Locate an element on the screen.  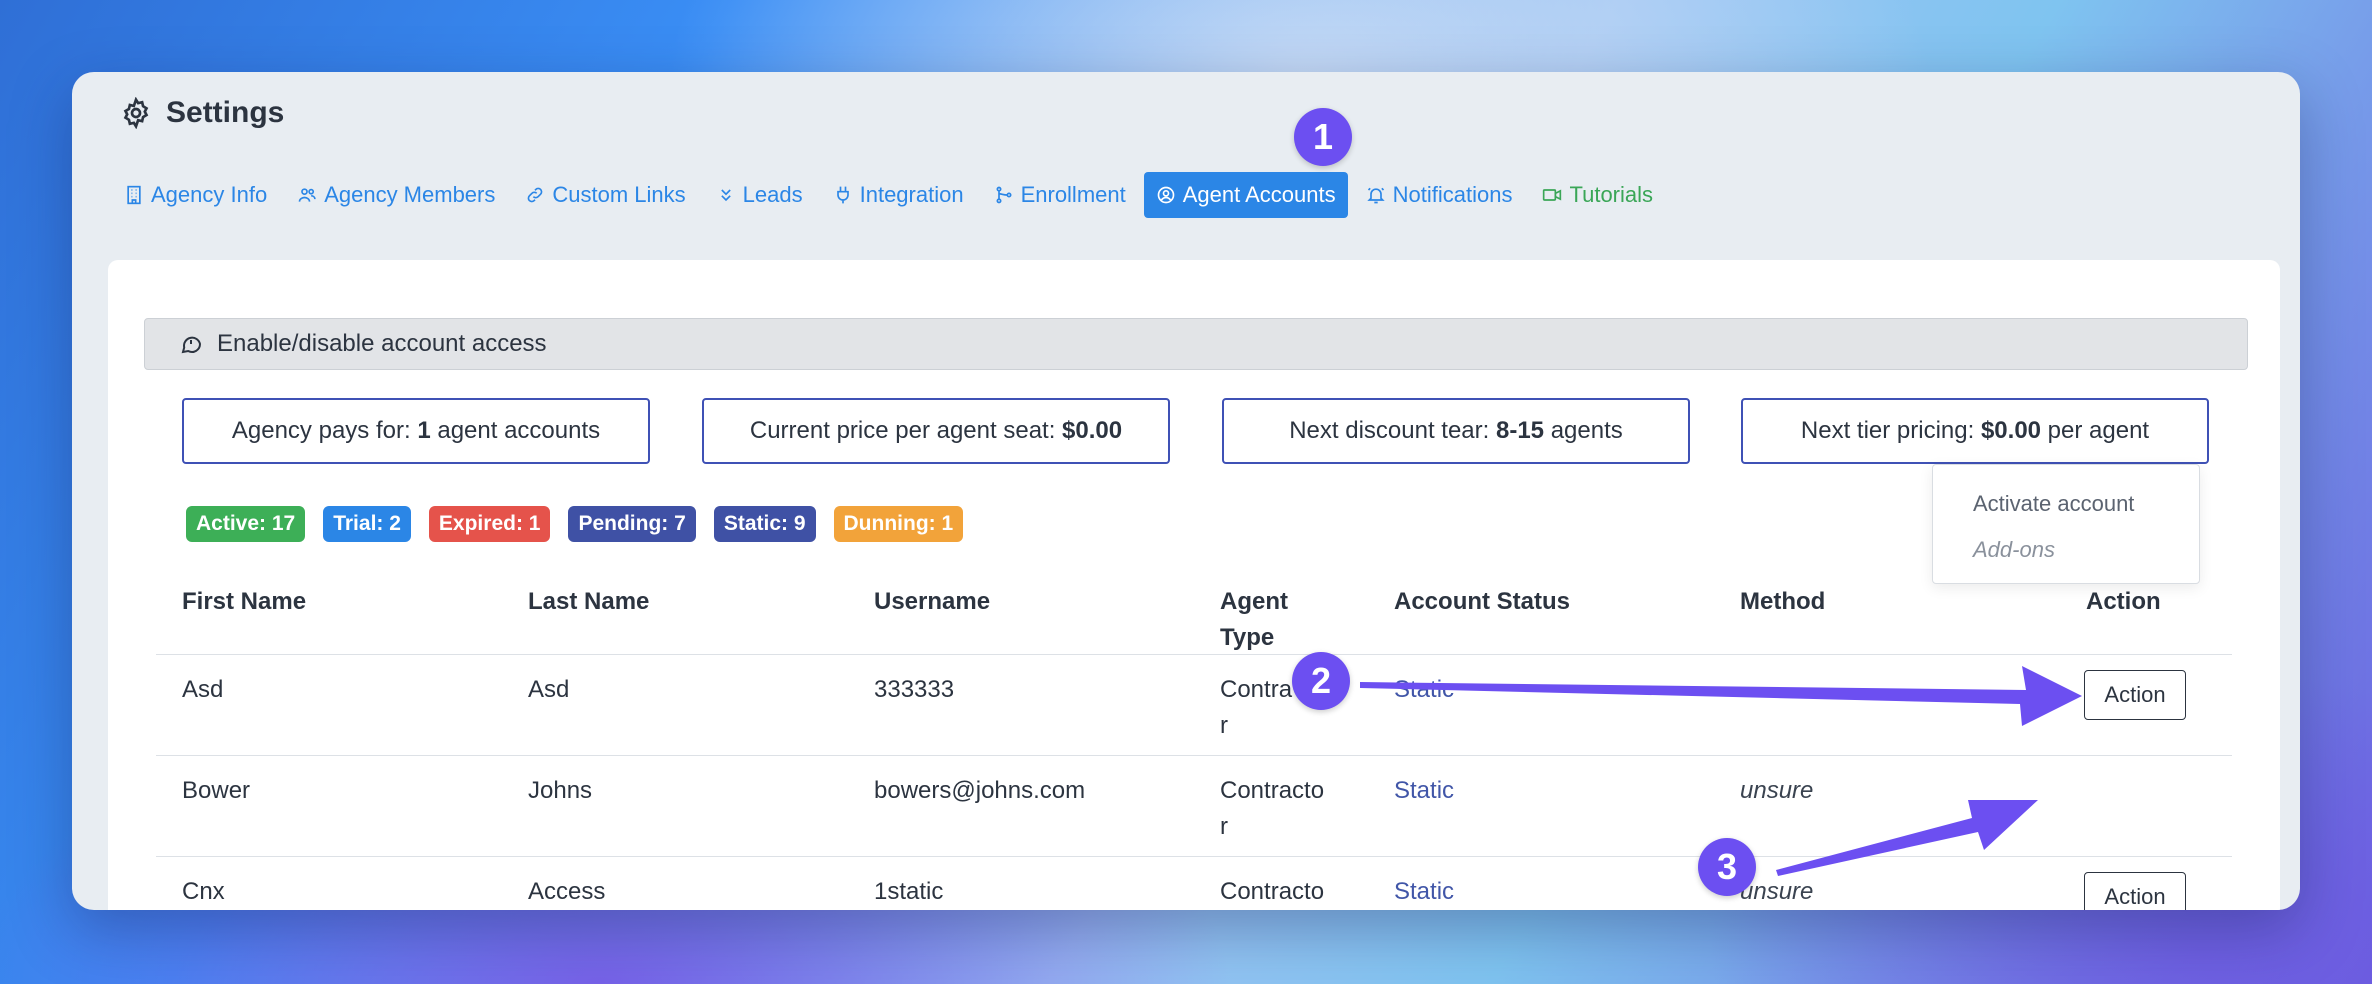
building-icon is located at coordinates (134, 195).